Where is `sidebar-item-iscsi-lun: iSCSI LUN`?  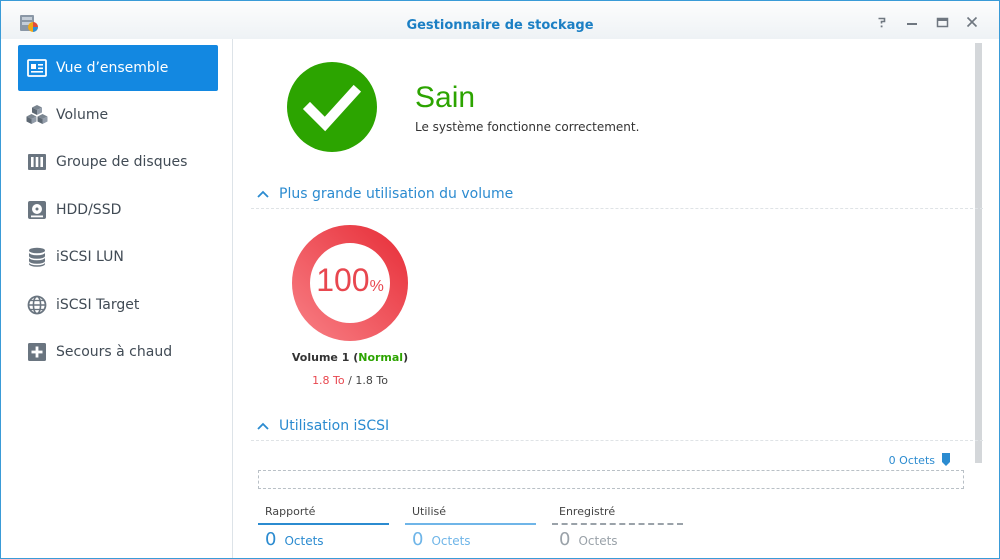 sidebar-item-iscsi-lun: iSCSI LUN is located at coordinates (118, 257).